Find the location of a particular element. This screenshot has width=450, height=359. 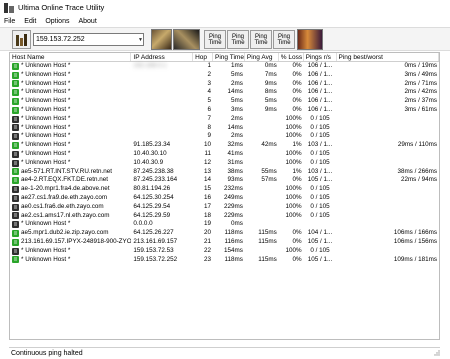

chevron-down-icon: ▼ is located at coordinates (140, 39).